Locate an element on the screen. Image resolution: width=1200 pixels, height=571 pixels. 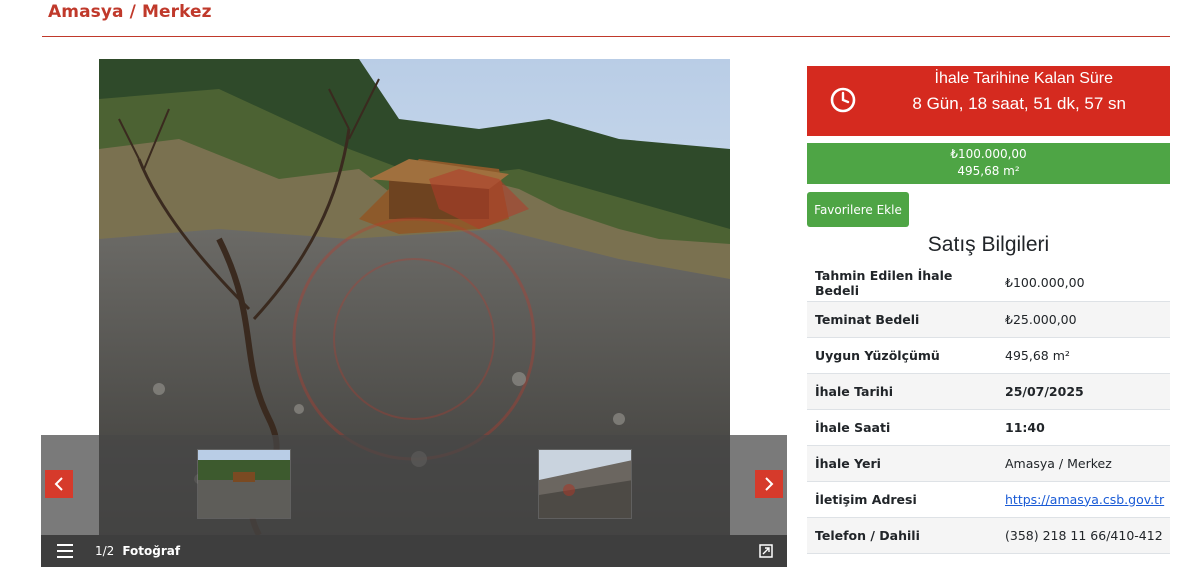
row-value: 11:40 is located at coordinates (1083, 427).